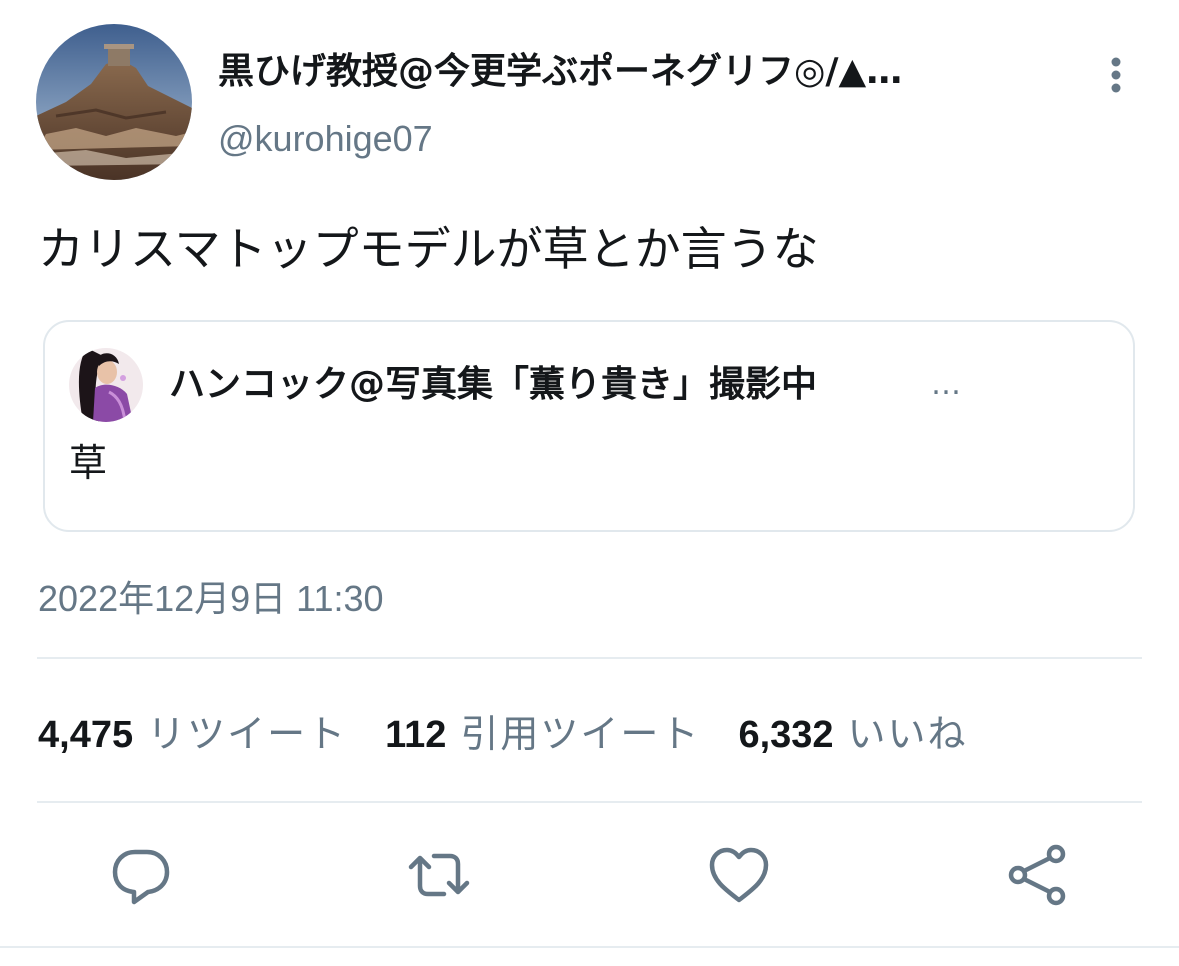 The height and width of the screenshot is (966, 1179). What do you see at coordinates (907, 734) in the screenshot?
I see `like-label: いいね` at bounding box center [907, 734].